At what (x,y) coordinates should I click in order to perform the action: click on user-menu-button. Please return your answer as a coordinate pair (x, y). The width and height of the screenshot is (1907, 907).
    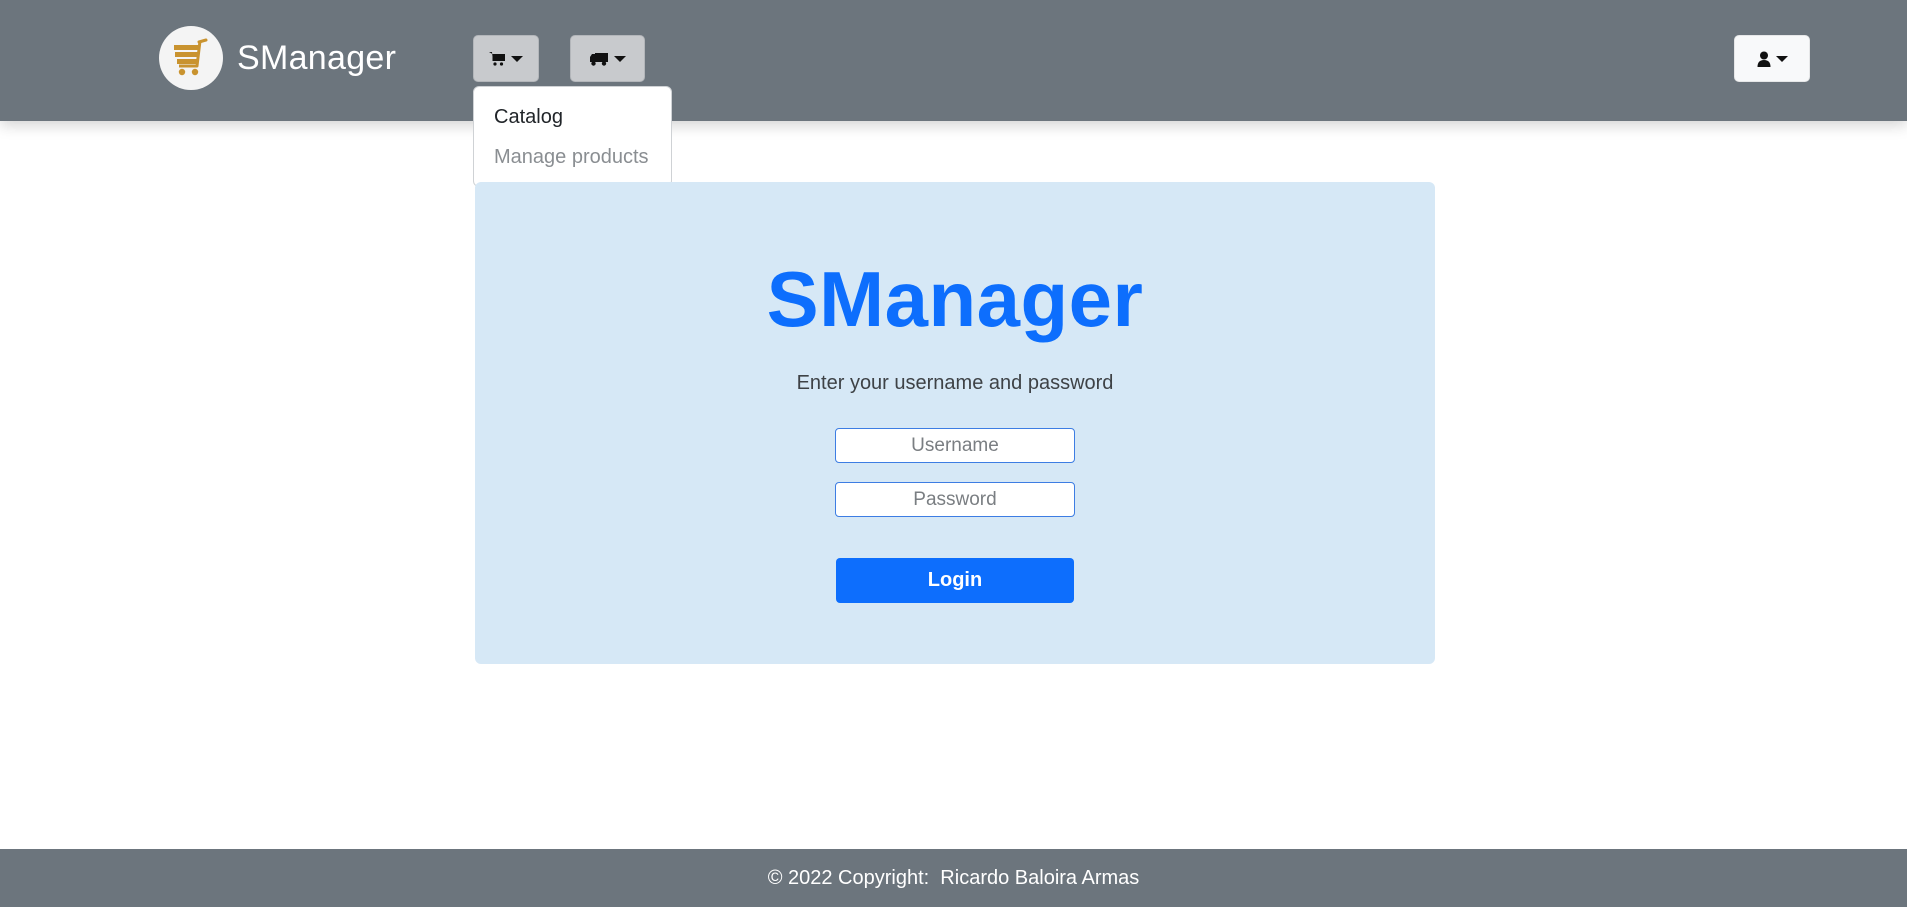
    Looking at the image, I should click on (1772, 58).